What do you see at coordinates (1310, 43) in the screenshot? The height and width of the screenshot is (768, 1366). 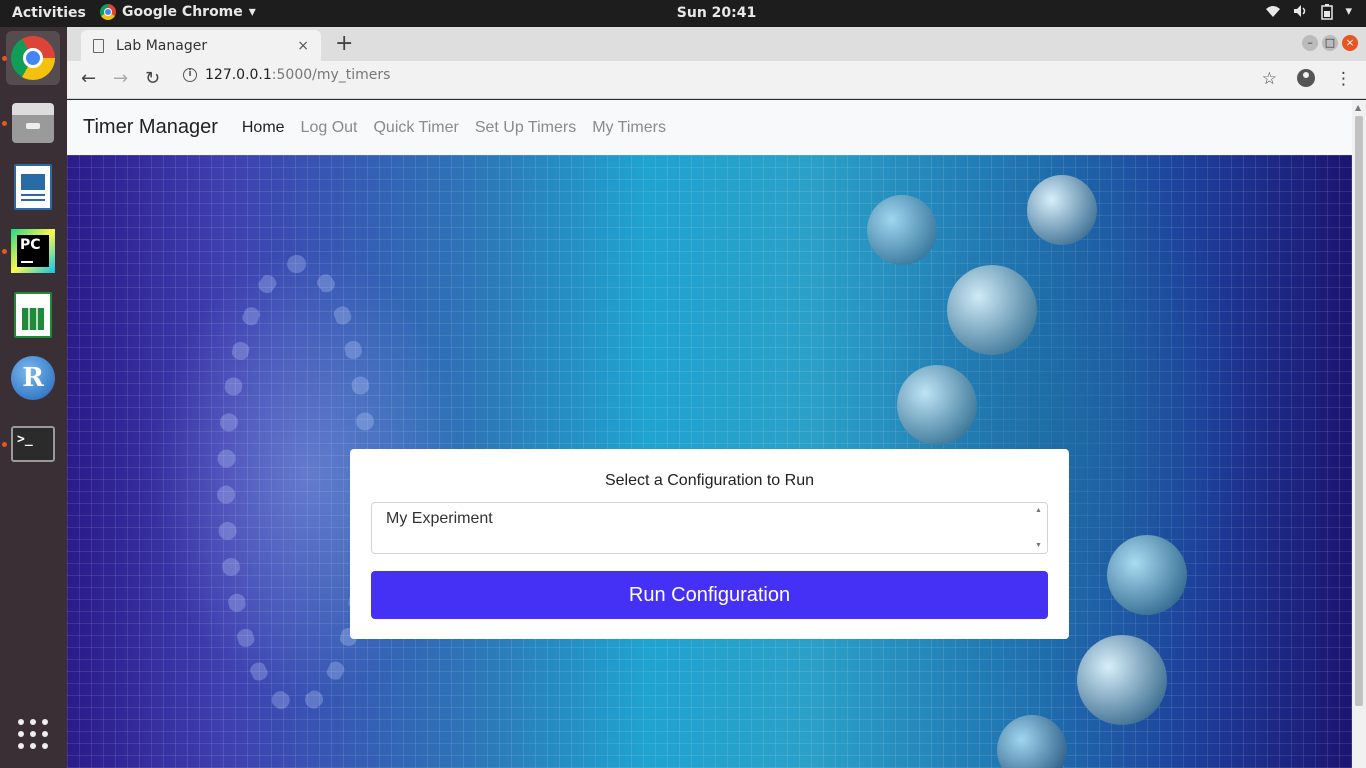 I see `minimize-button: –` at bounding box center [1310, 43].